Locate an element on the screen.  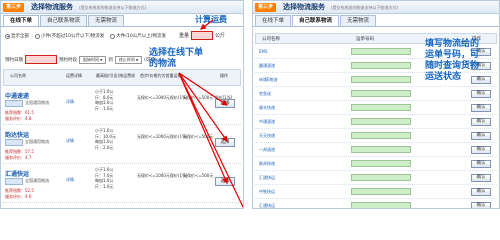
tracking-callout: 填写物流给的运单号码，可随时查询货物运送状态 is located at coordinates (452, 60).